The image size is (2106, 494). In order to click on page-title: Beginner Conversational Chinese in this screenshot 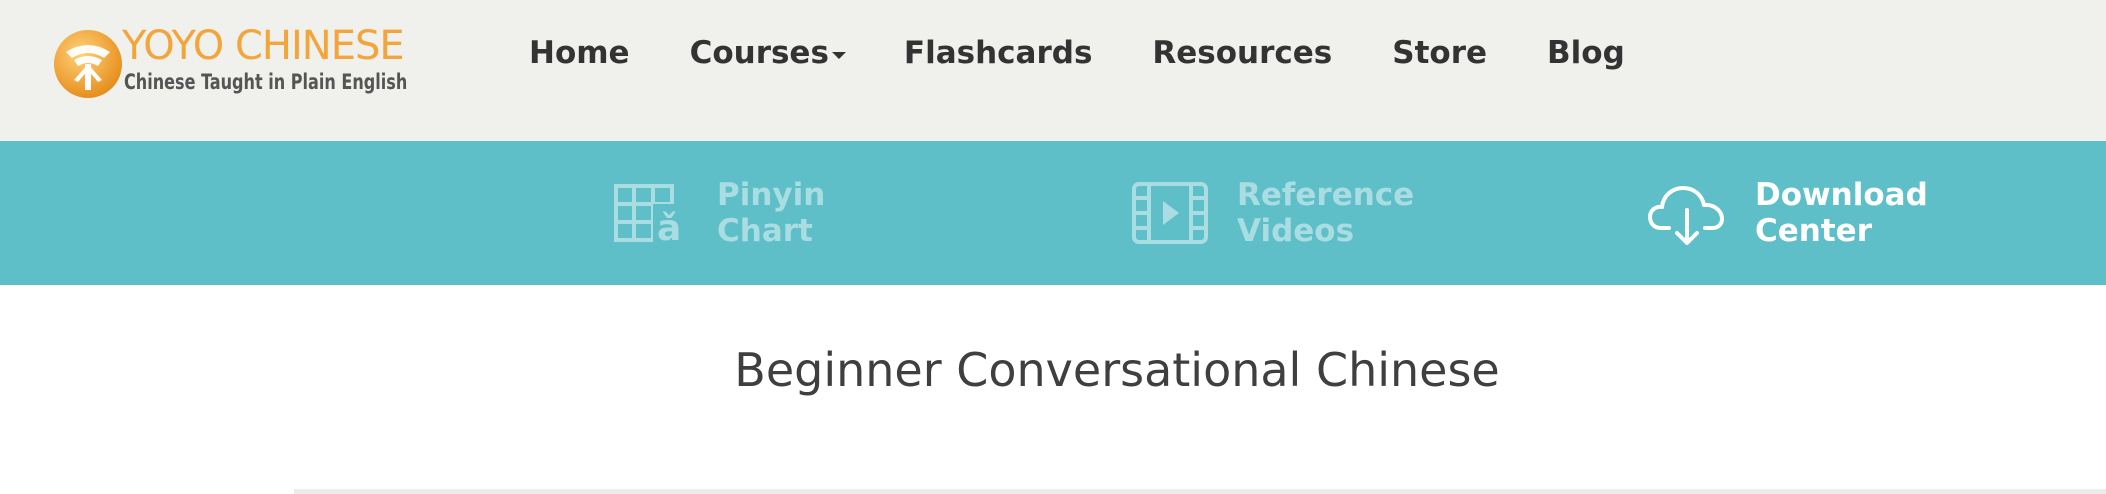, I will do `click(1117, 370)`.